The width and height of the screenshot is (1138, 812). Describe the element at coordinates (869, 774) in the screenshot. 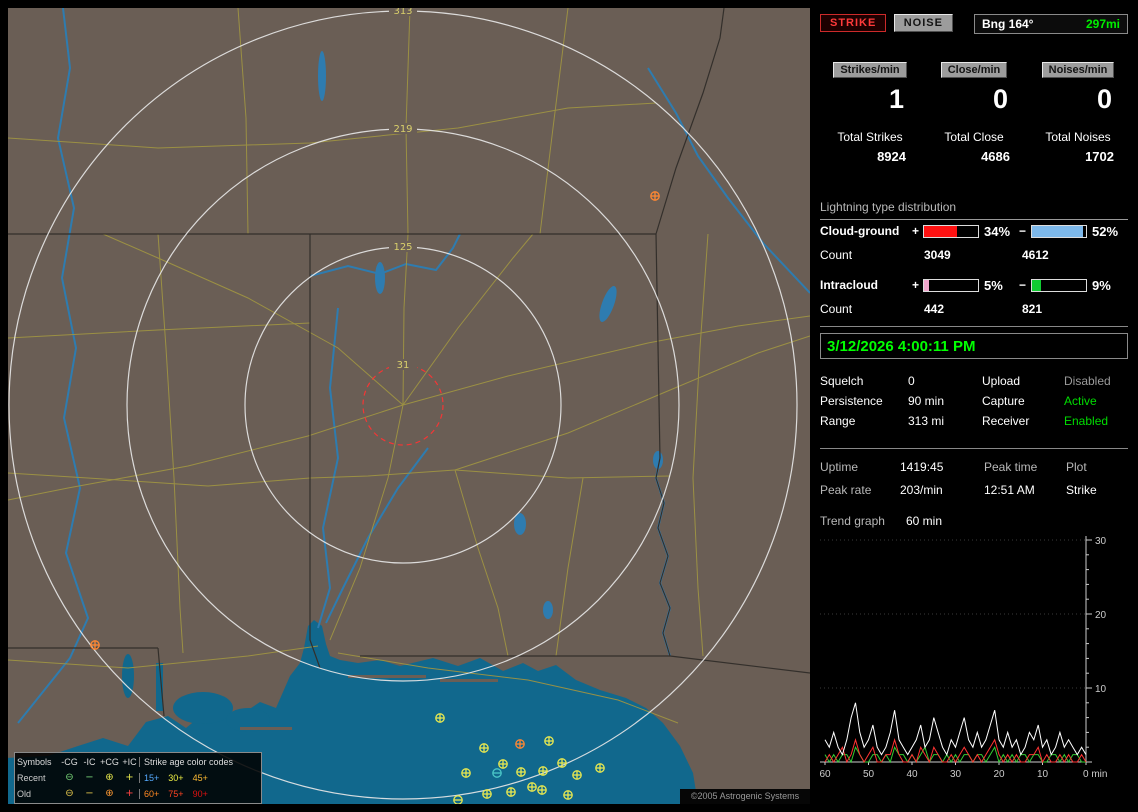

I see `svg-text: 50` at that location.